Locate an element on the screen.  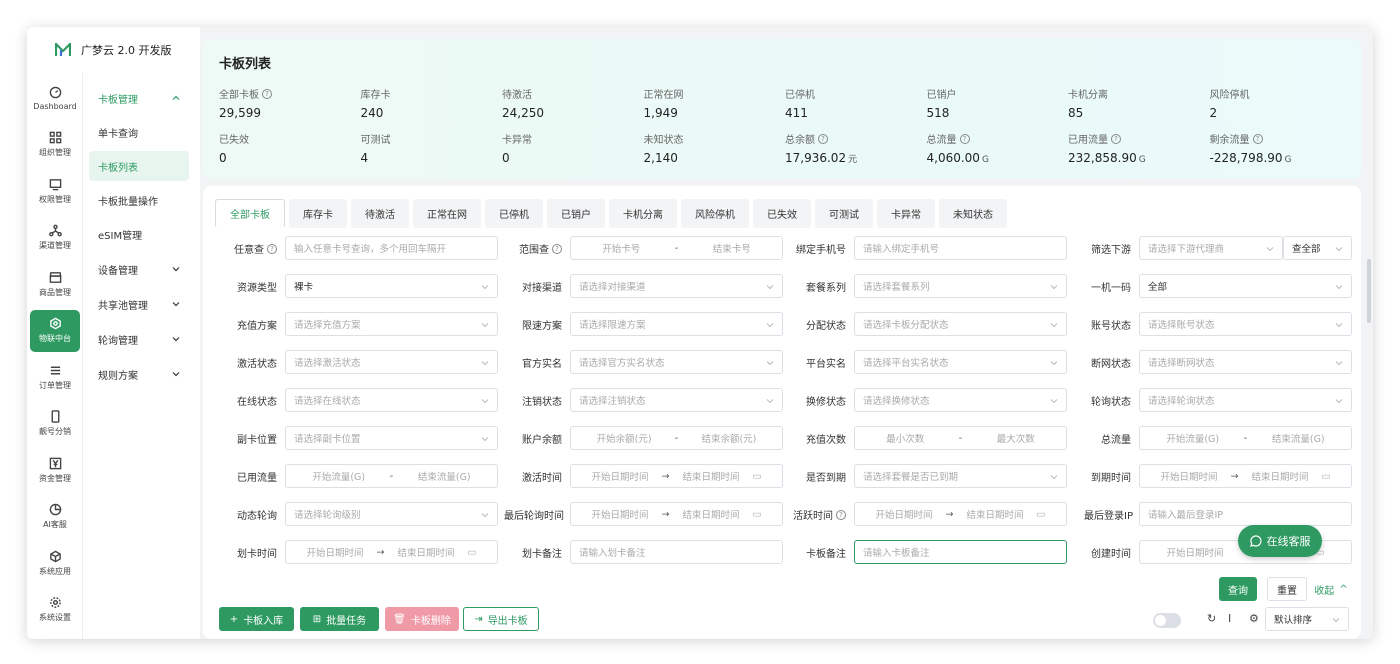
query-button: 查询 is located at coordinates (1238, 589).